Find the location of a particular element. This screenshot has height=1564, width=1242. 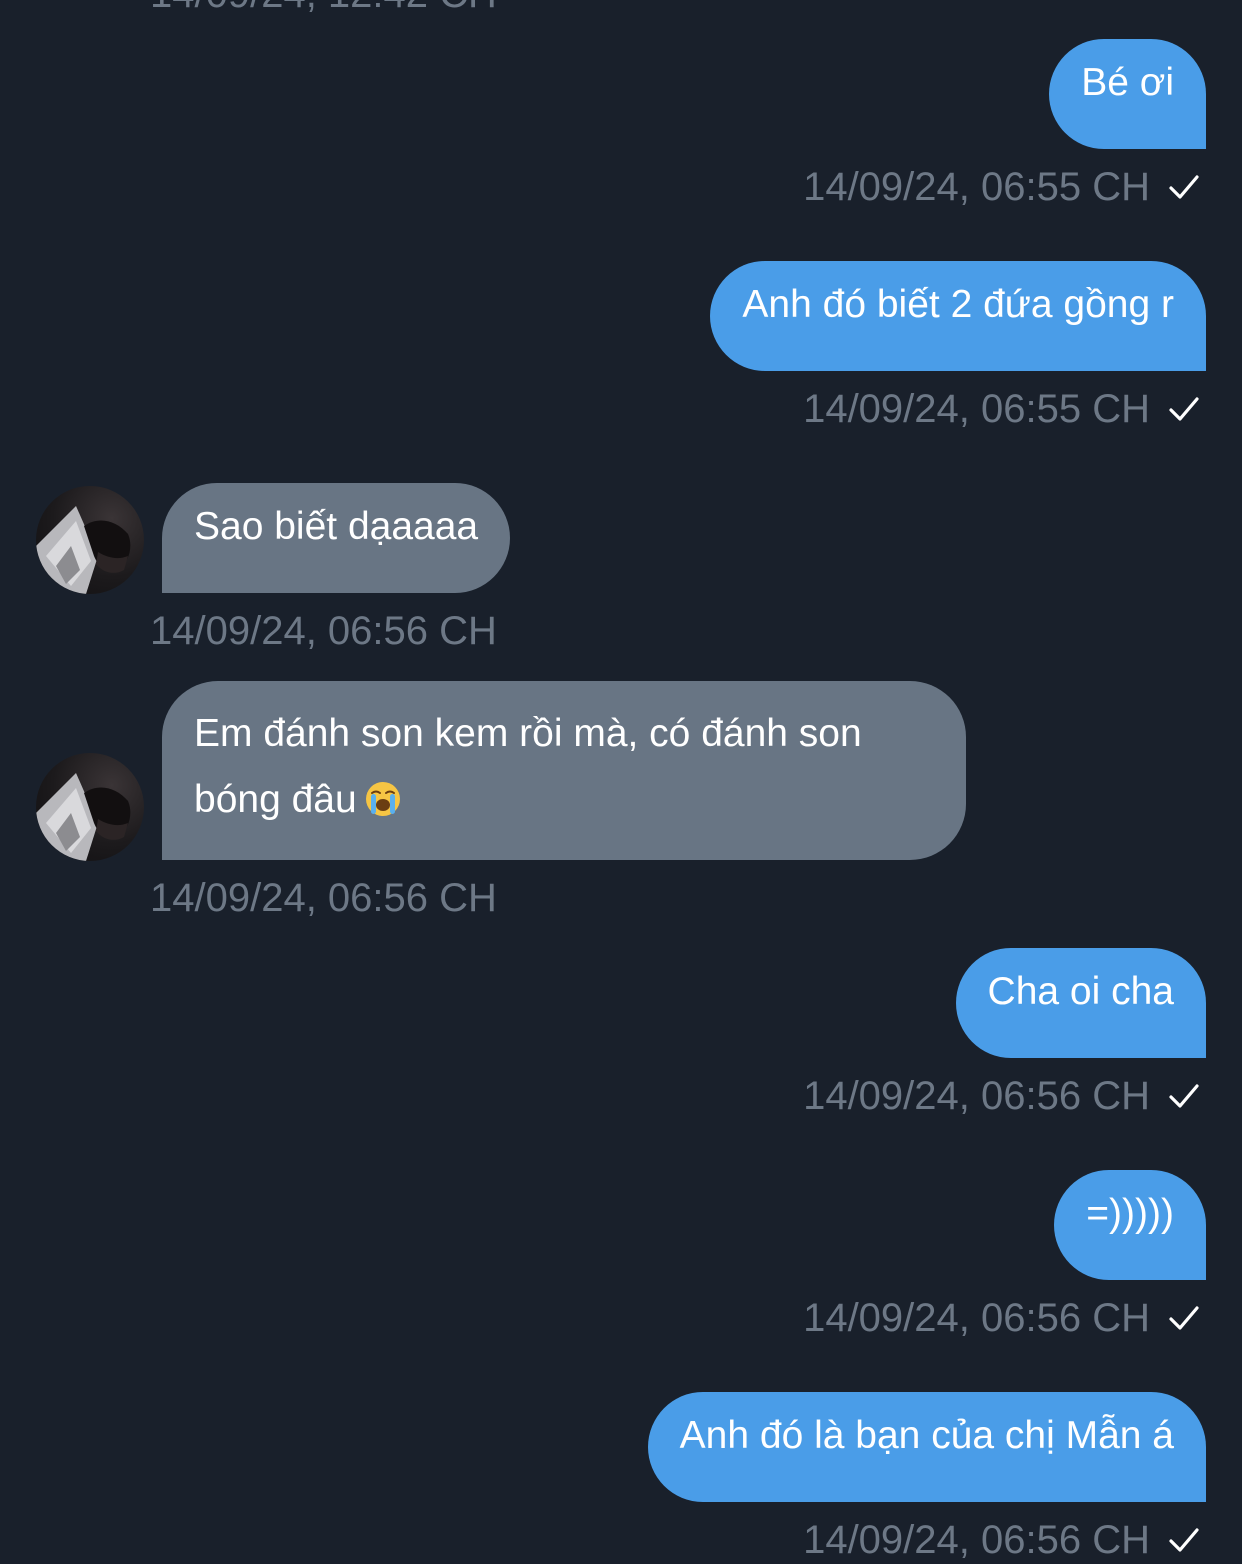

incoming-message-bubble: Sao biết dạaaaa is located at coordinates (336, 538).